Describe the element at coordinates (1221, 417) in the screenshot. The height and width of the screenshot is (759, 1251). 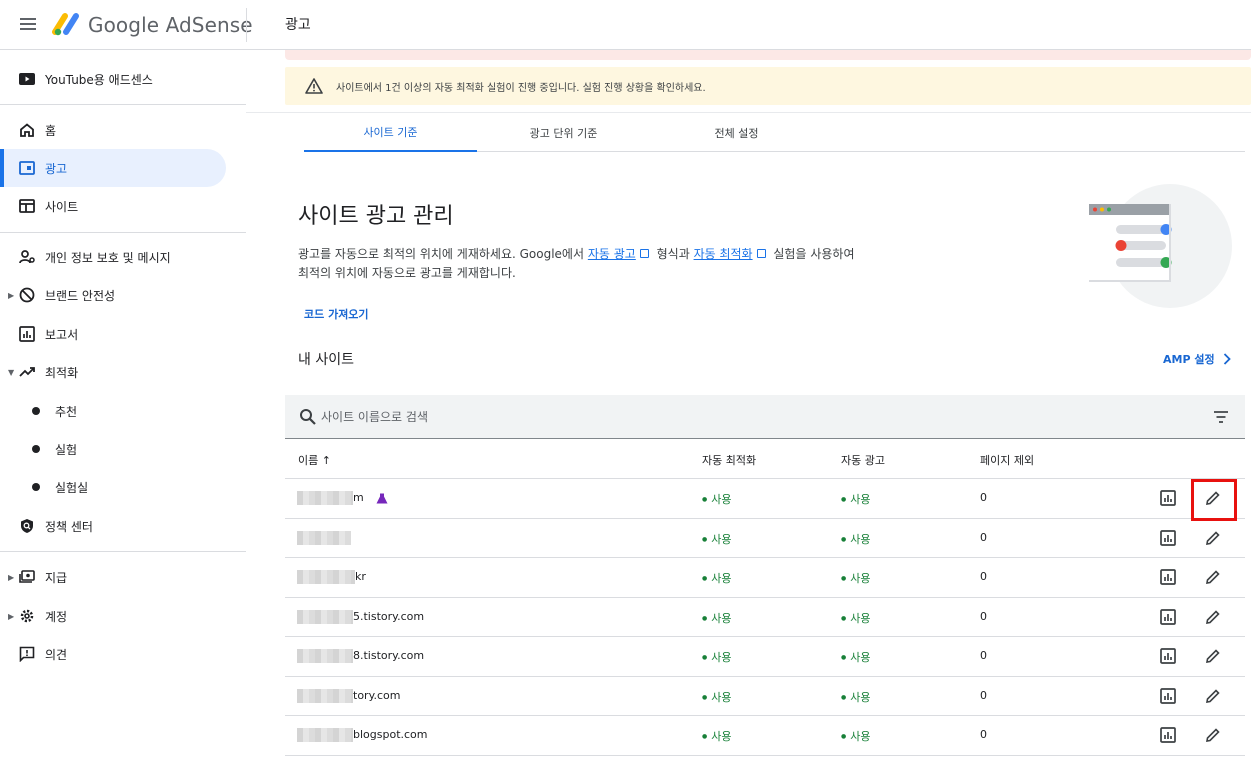
I see `filter-icon` at that location.